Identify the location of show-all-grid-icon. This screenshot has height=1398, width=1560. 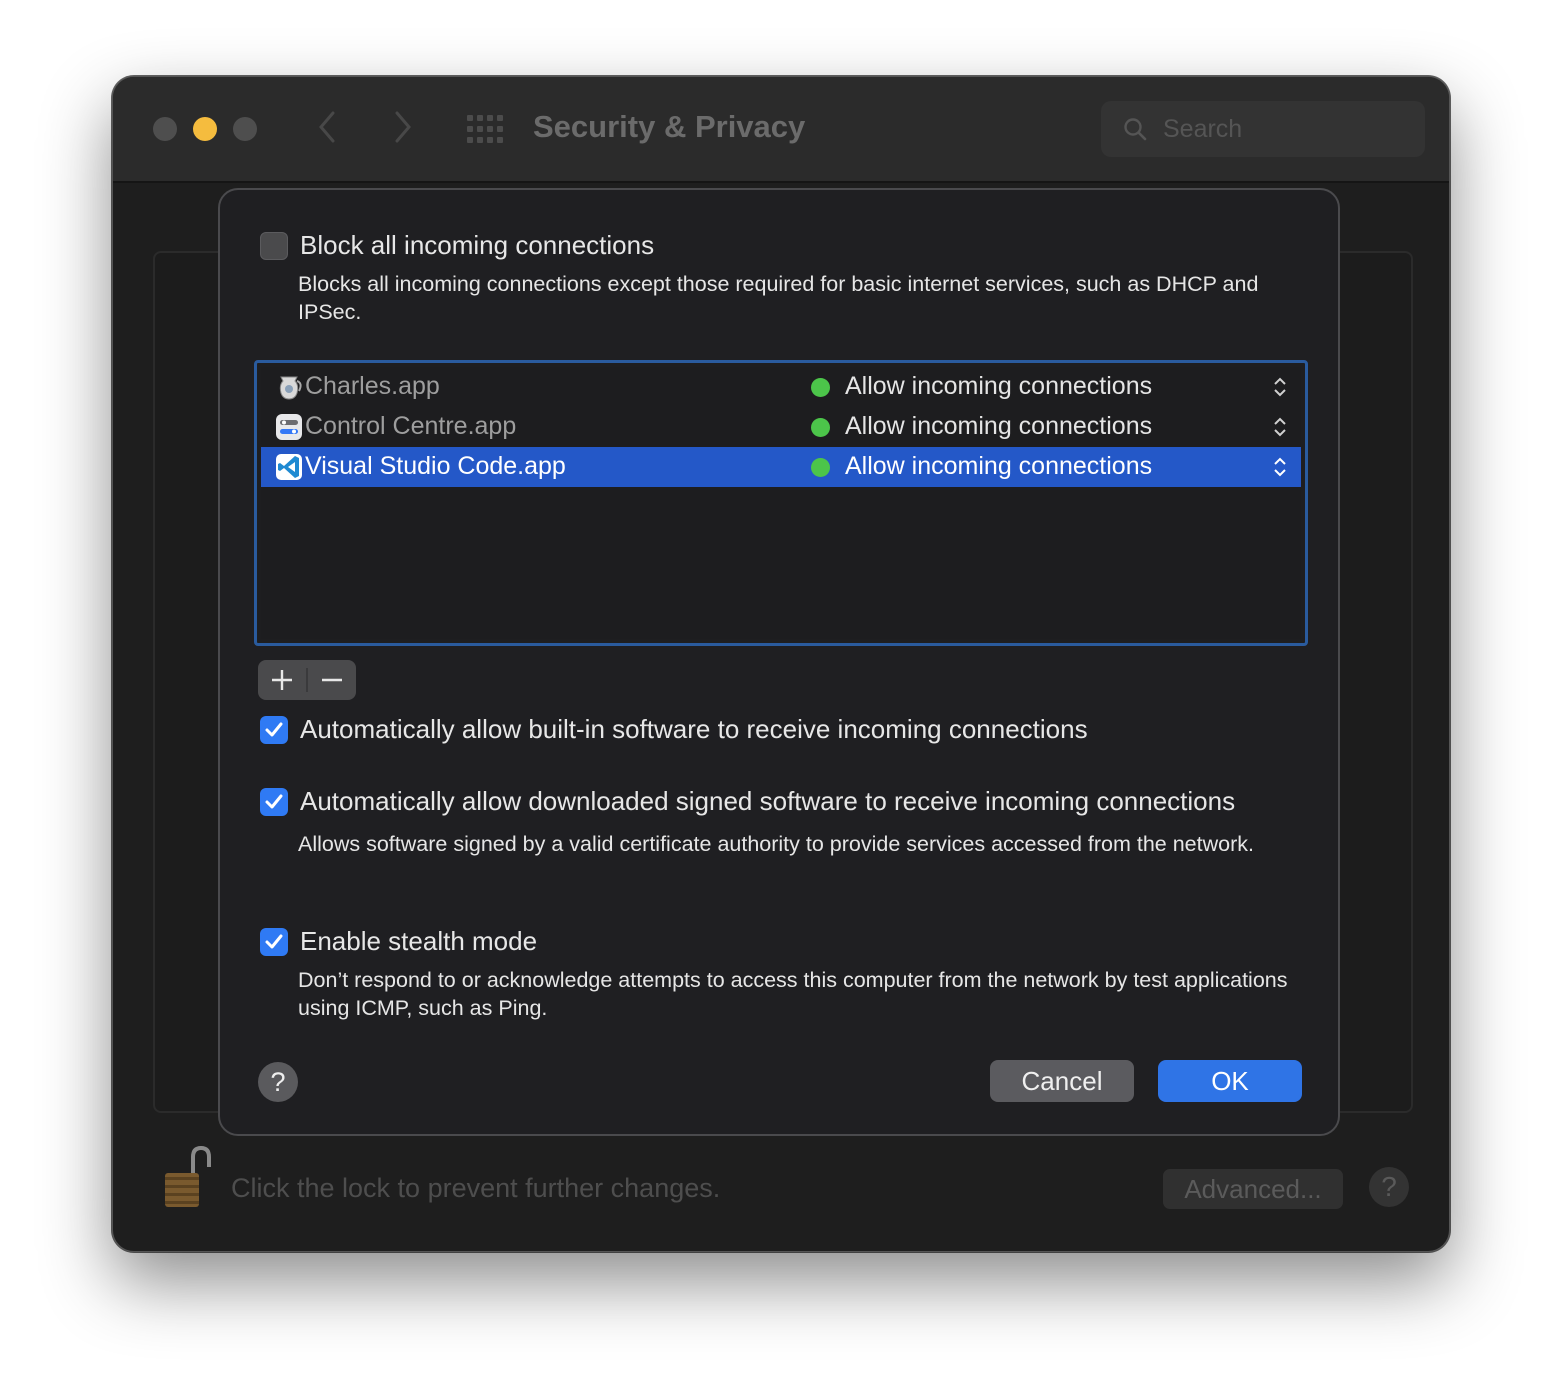
(485, 129).